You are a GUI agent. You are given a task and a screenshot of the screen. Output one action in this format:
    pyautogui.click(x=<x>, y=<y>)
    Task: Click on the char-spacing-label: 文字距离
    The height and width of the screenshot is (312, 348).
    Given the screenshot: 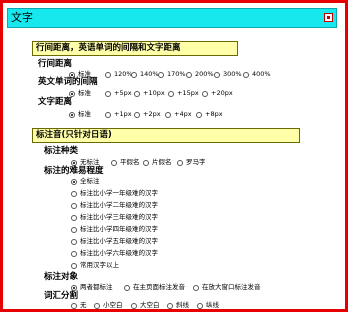 What is the action you would take?
    pyautogui.click(x=55, y=102)
    